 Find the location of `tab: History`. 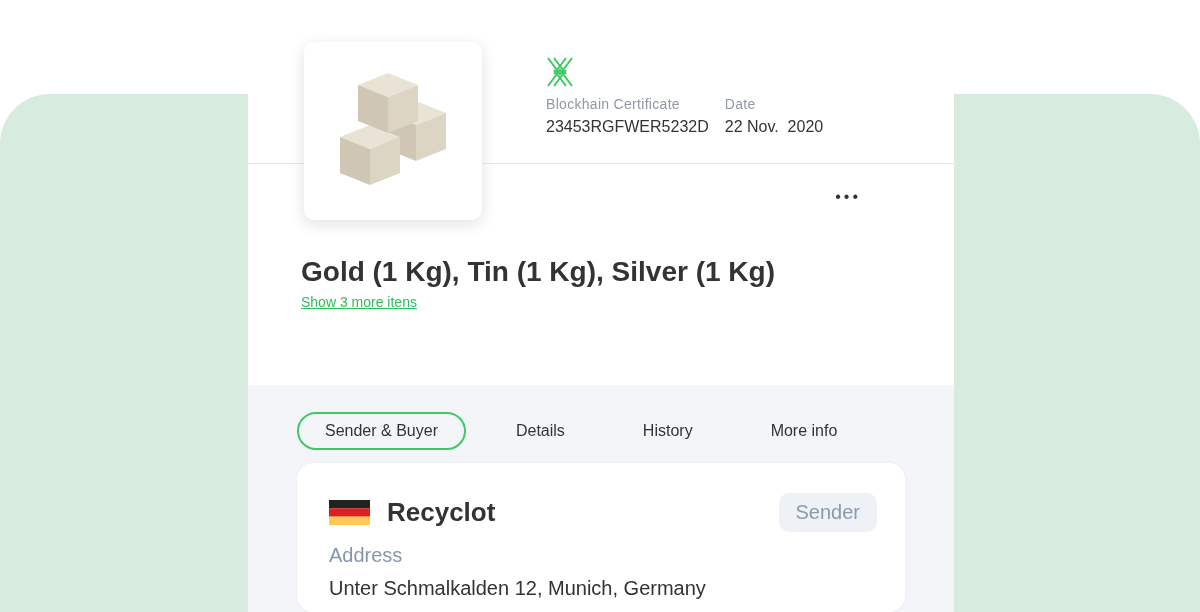

tab: History is located at coordinates (667, 431).